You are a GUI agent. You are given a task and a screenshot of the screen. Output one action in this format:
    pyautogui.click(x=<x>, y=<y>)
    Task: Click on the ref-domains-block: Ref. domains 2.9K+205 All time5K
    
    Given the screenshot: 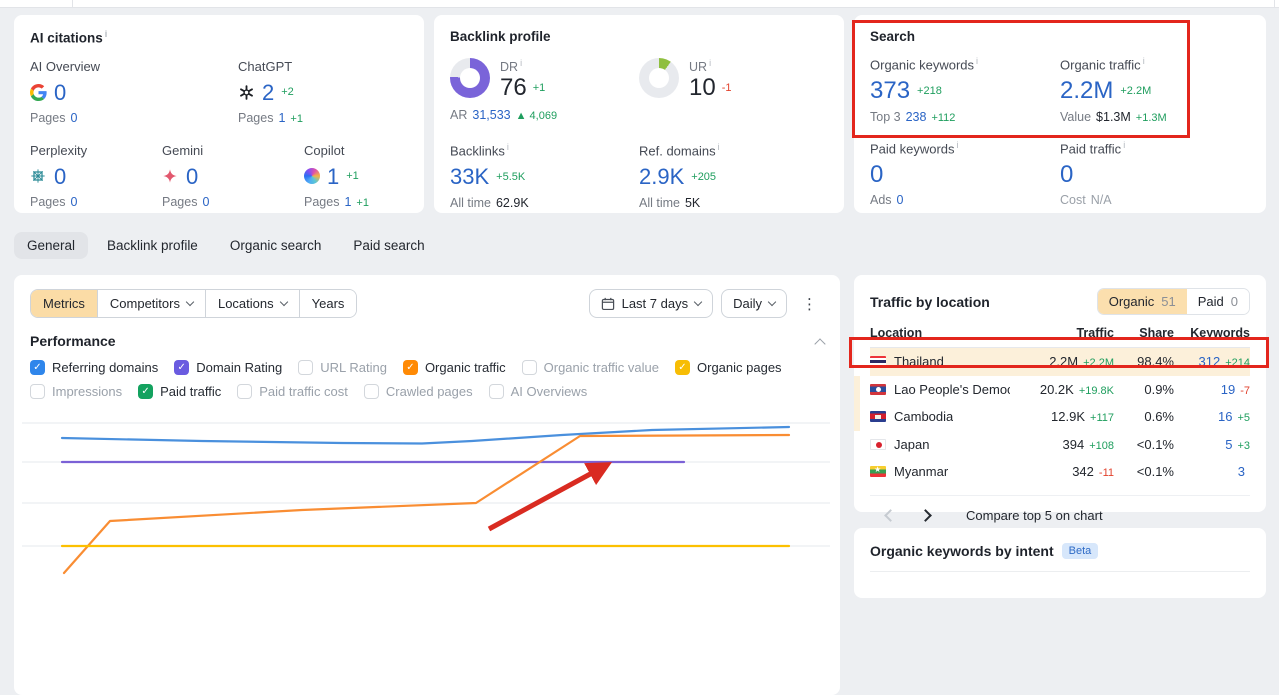 What is the action you would take?
    pyautogui.click(x=733, y=175)
    